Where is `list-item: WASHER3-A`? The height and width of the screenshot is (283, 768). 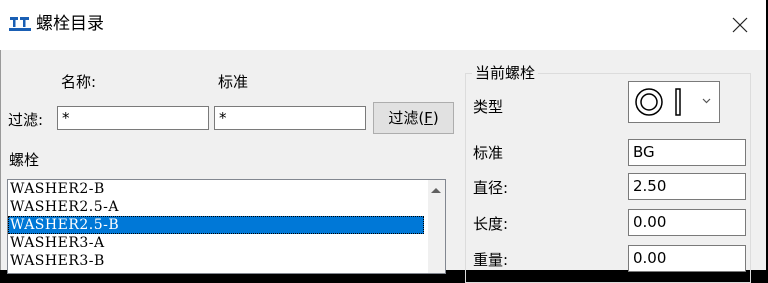 list-item: WASHER3-A is located at coordinates (216, 243).